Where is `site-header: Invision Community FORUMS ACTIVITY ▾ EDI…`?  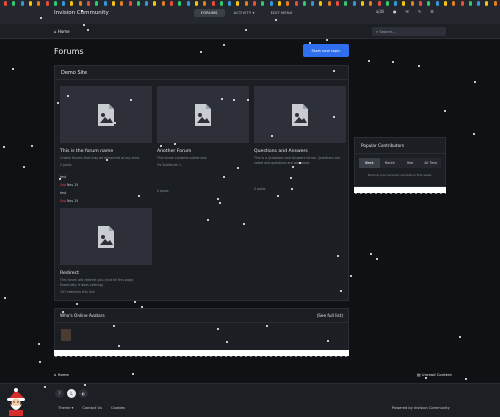
site-header: Invision Community FORUMS ACTIVITY ▾ EDI… is located at coordinates (250, 12).